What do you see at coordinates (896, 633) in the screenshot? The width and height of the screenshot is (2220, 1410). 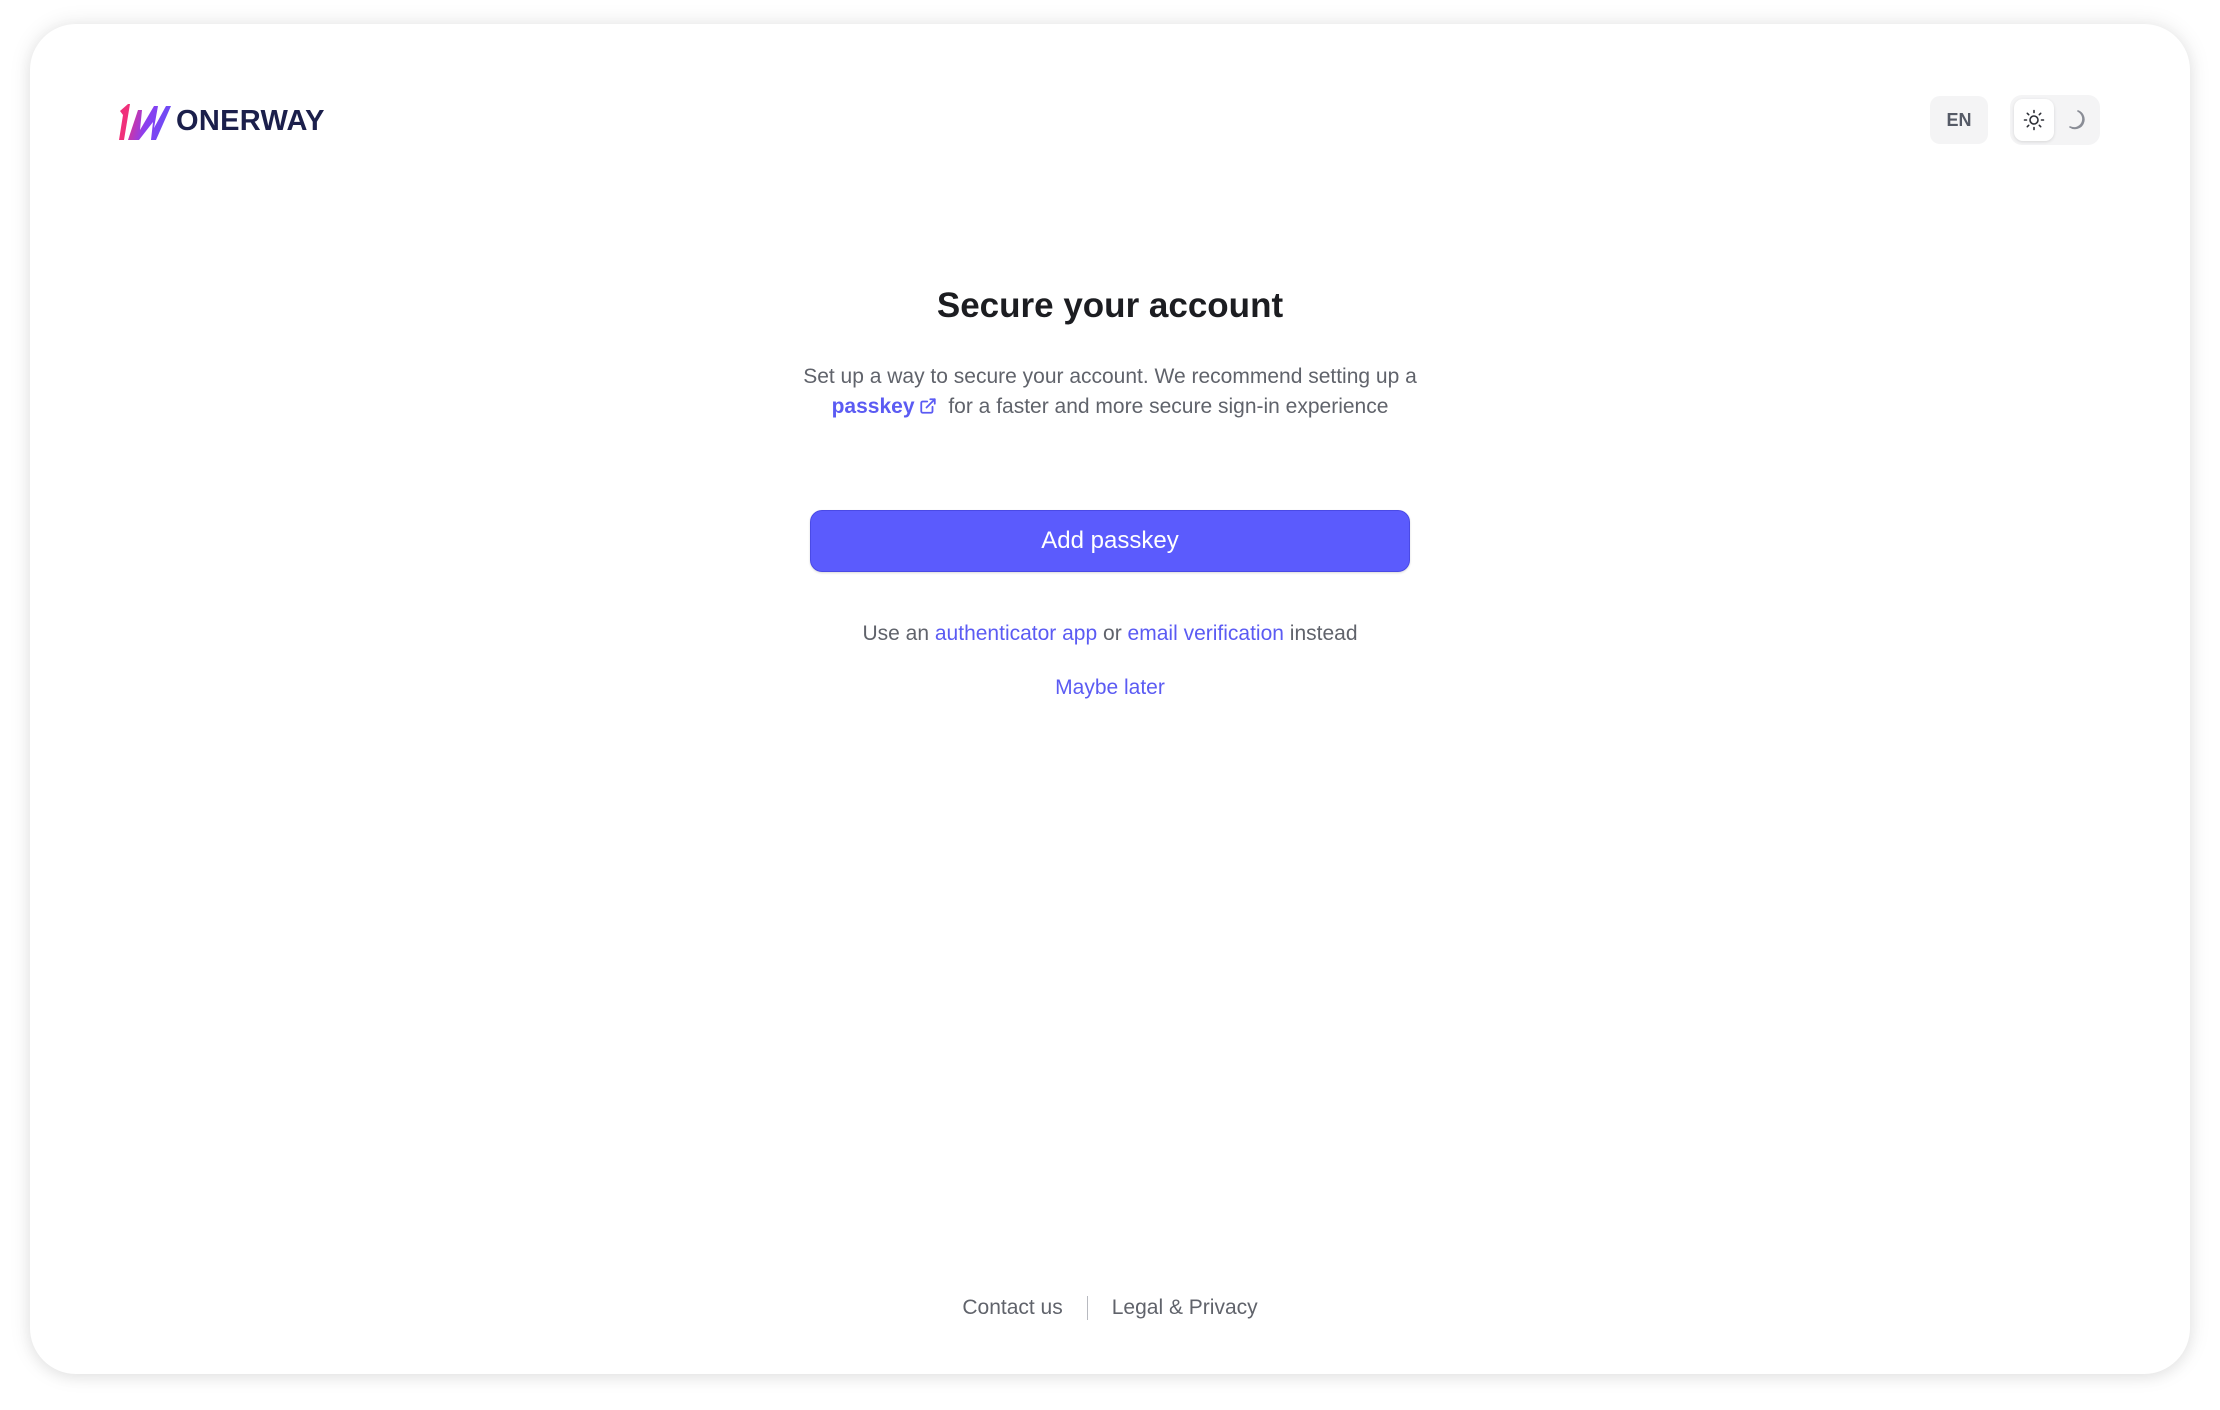 I see `alt-prefix-text: Use an` at bounding box center [896, 633].